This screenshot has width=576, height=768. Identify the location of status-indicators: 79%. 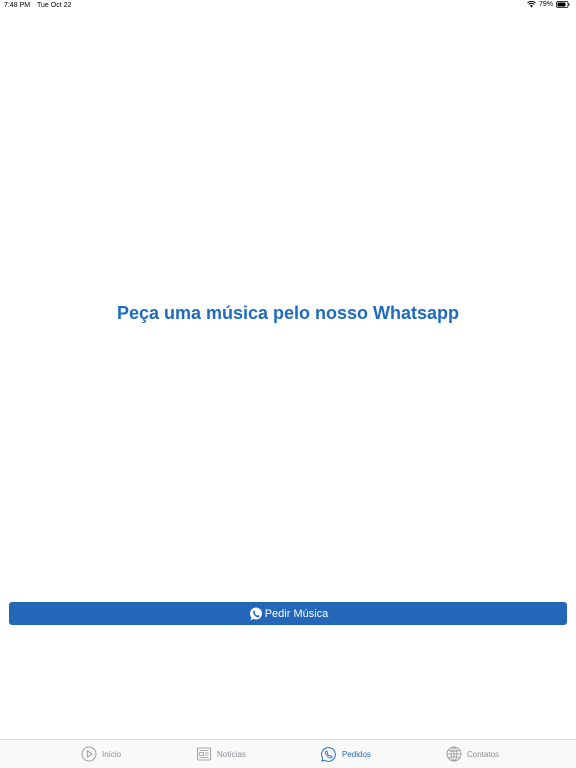
(548, 4).